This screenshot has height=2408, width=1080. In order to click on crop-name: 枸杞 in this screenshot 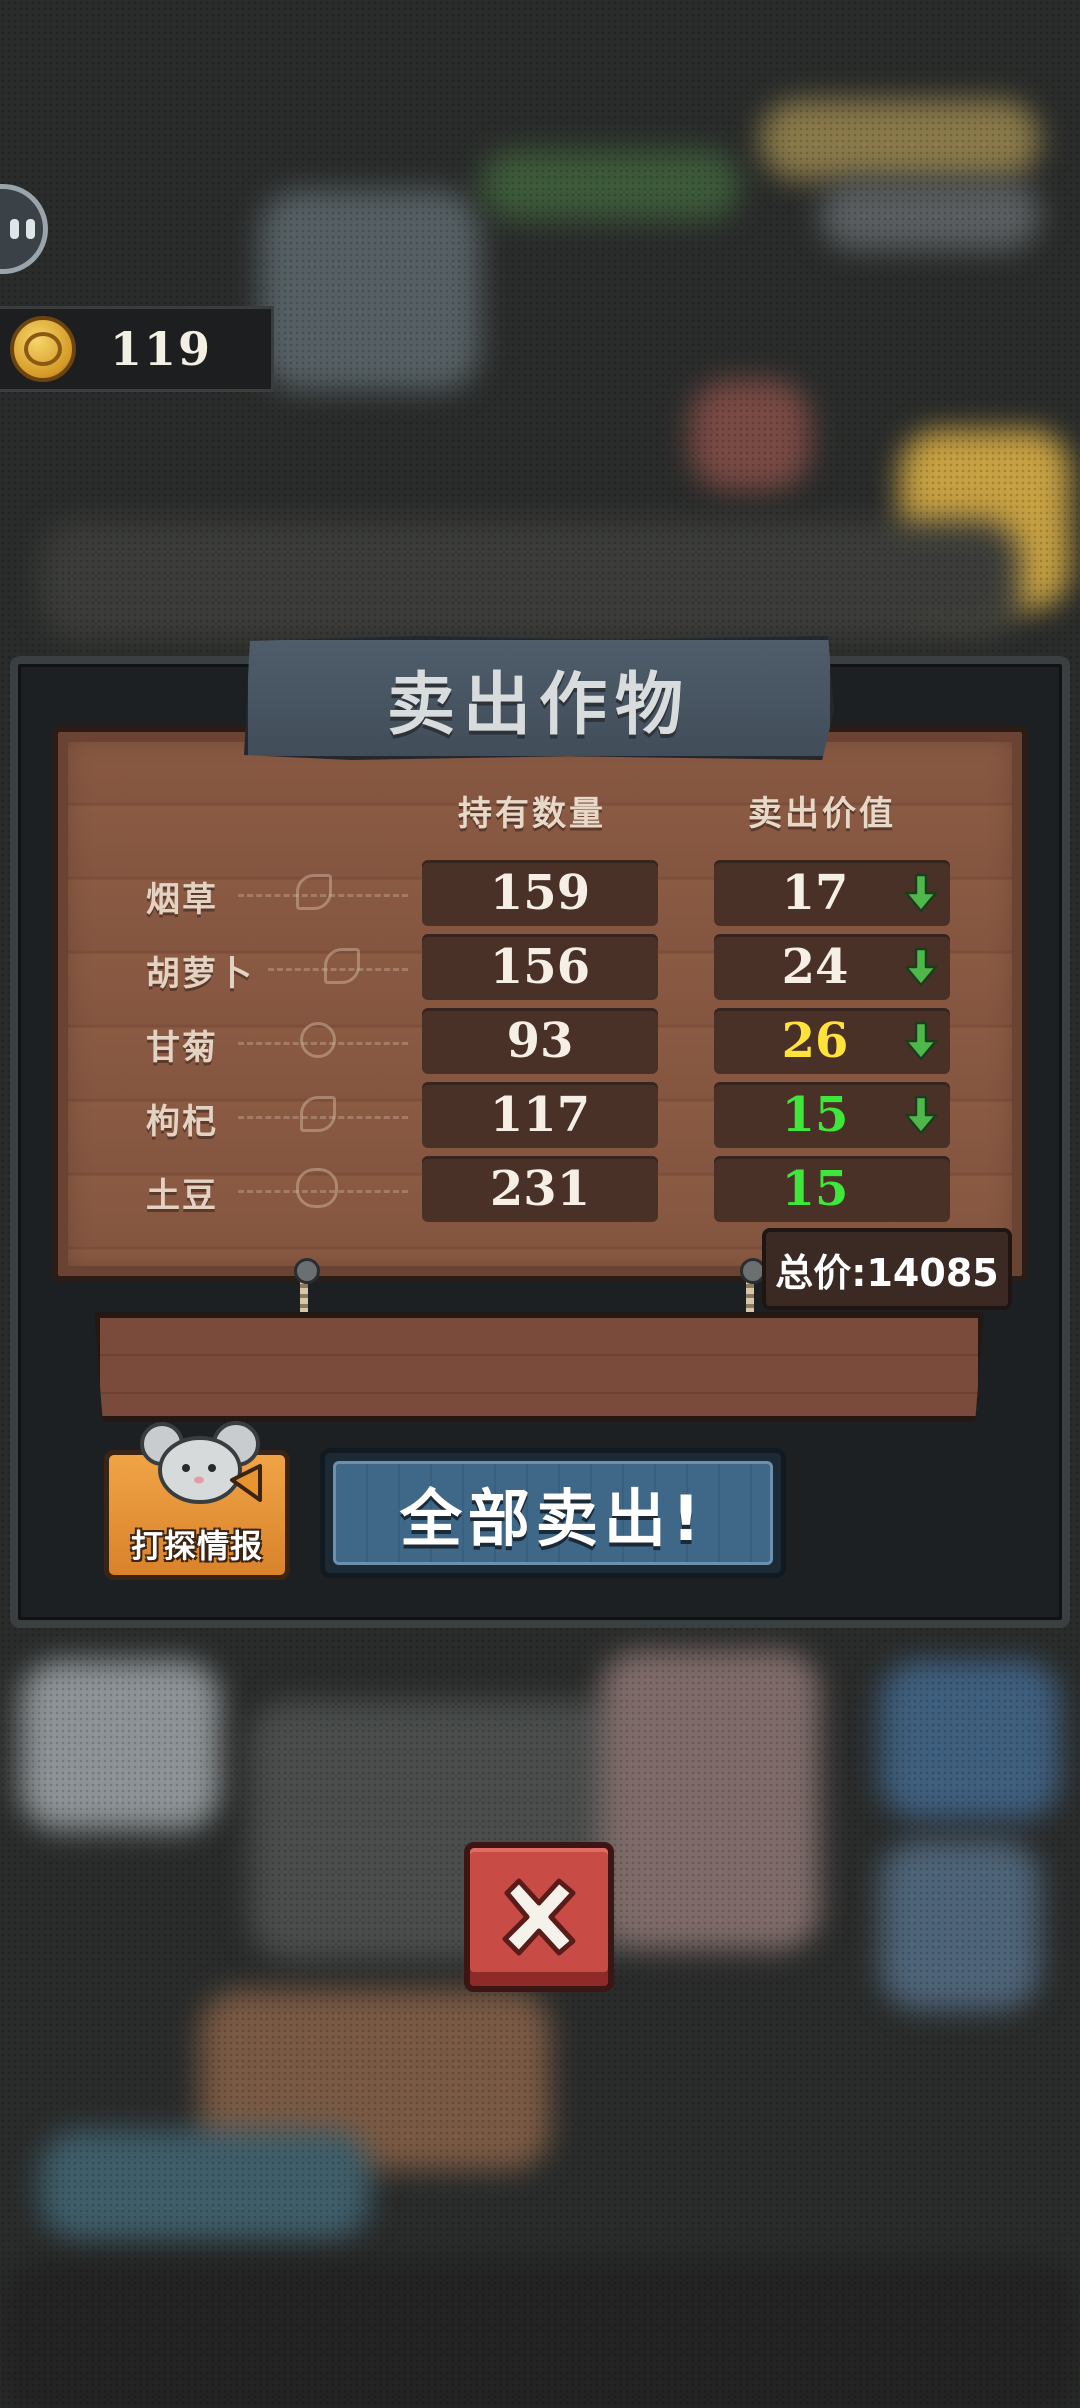, I will do `click(182, 1122)`.